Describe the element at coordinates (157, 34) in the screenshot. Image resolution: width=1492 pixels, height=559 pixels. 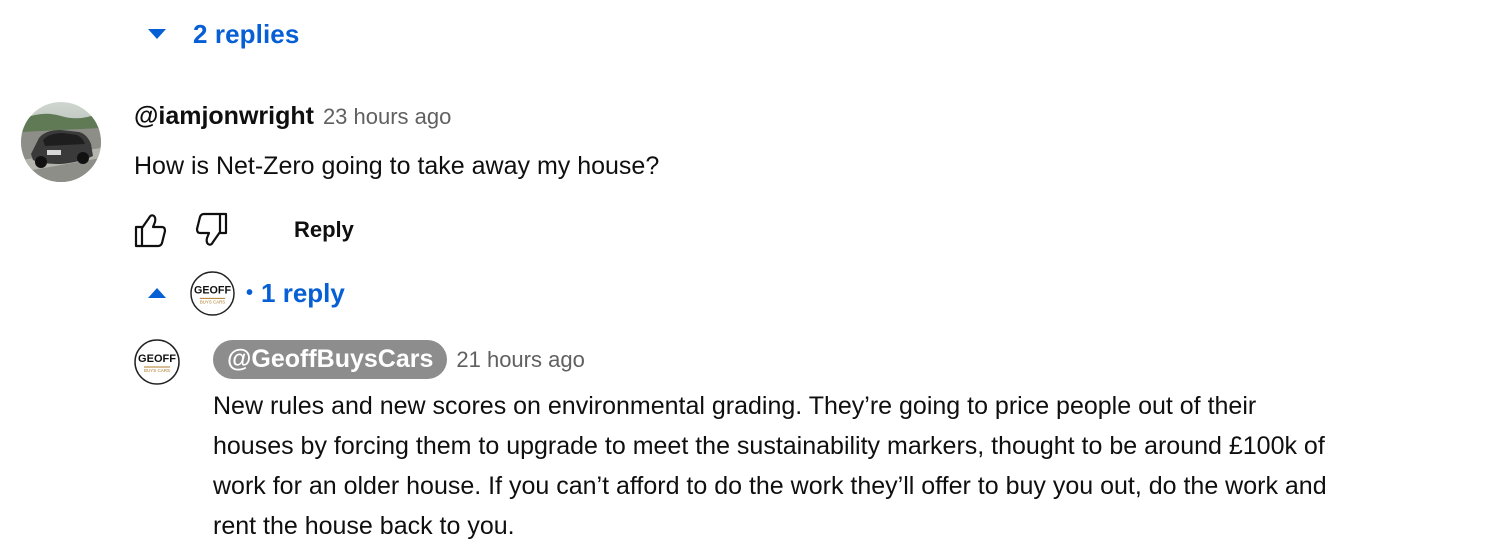
I see `chevron-down-icon` at that location.